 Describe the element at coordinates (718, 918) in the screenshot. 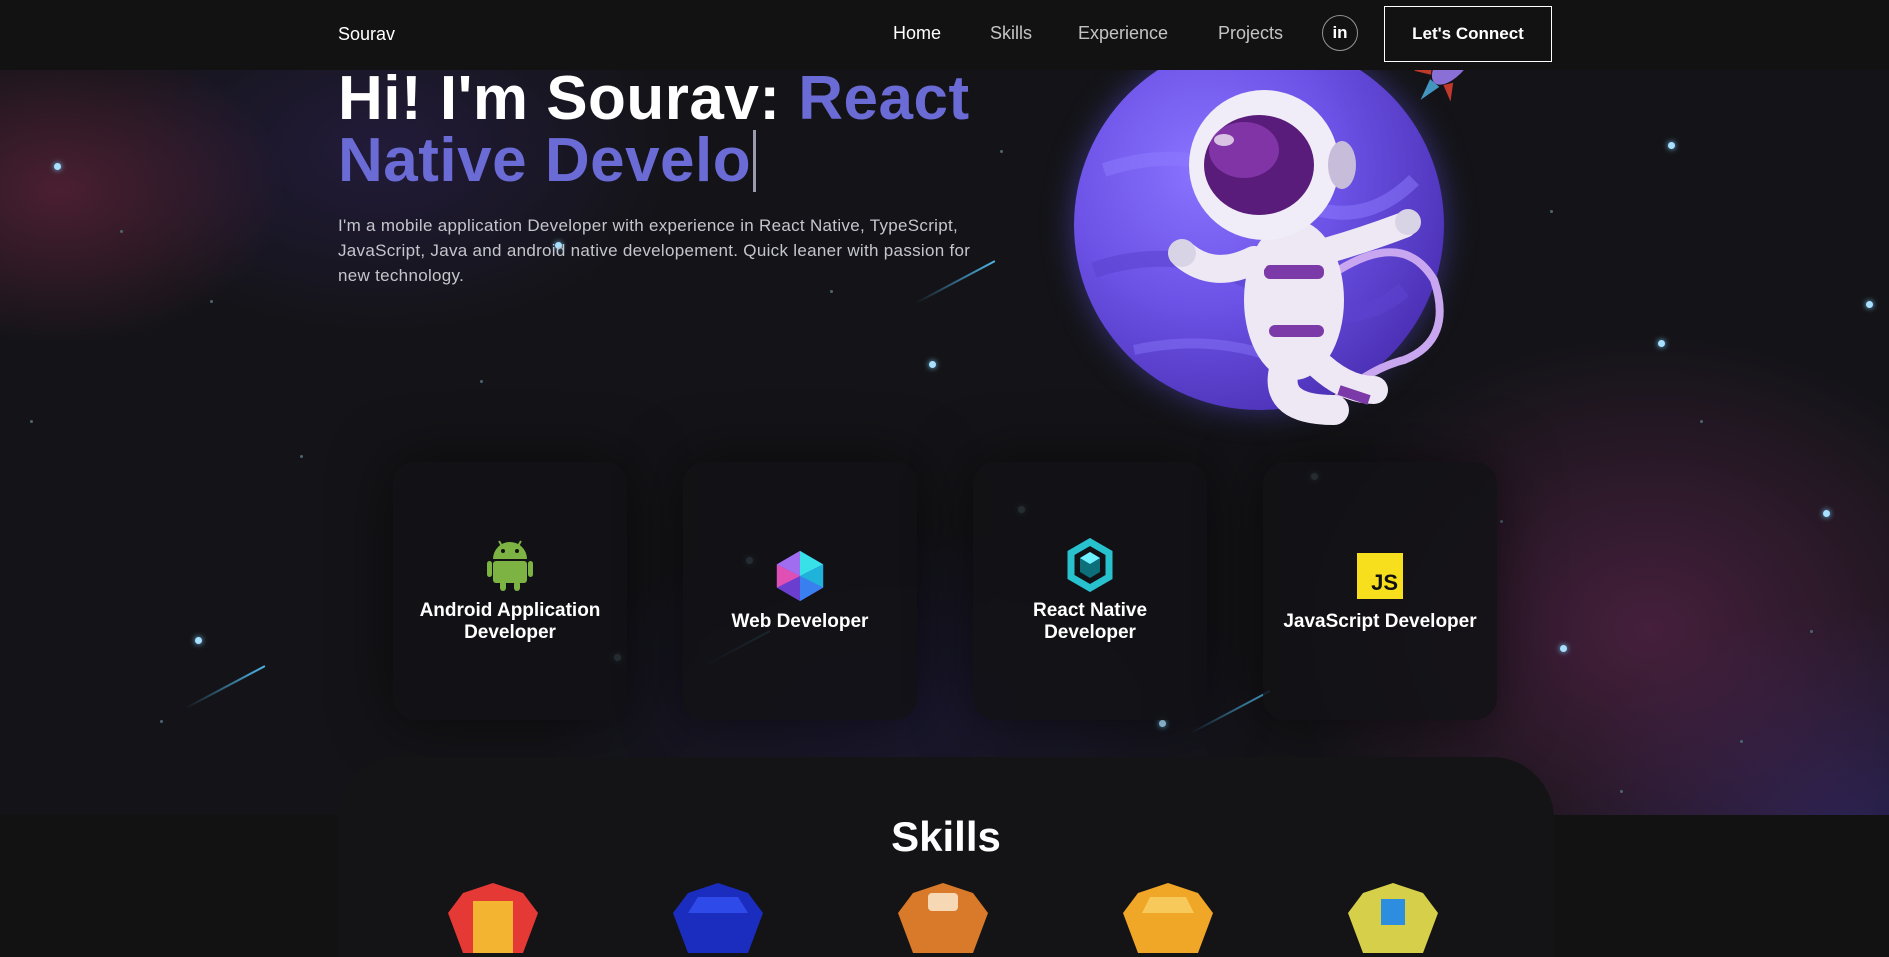

I see `blue-cube-icon` at that location.